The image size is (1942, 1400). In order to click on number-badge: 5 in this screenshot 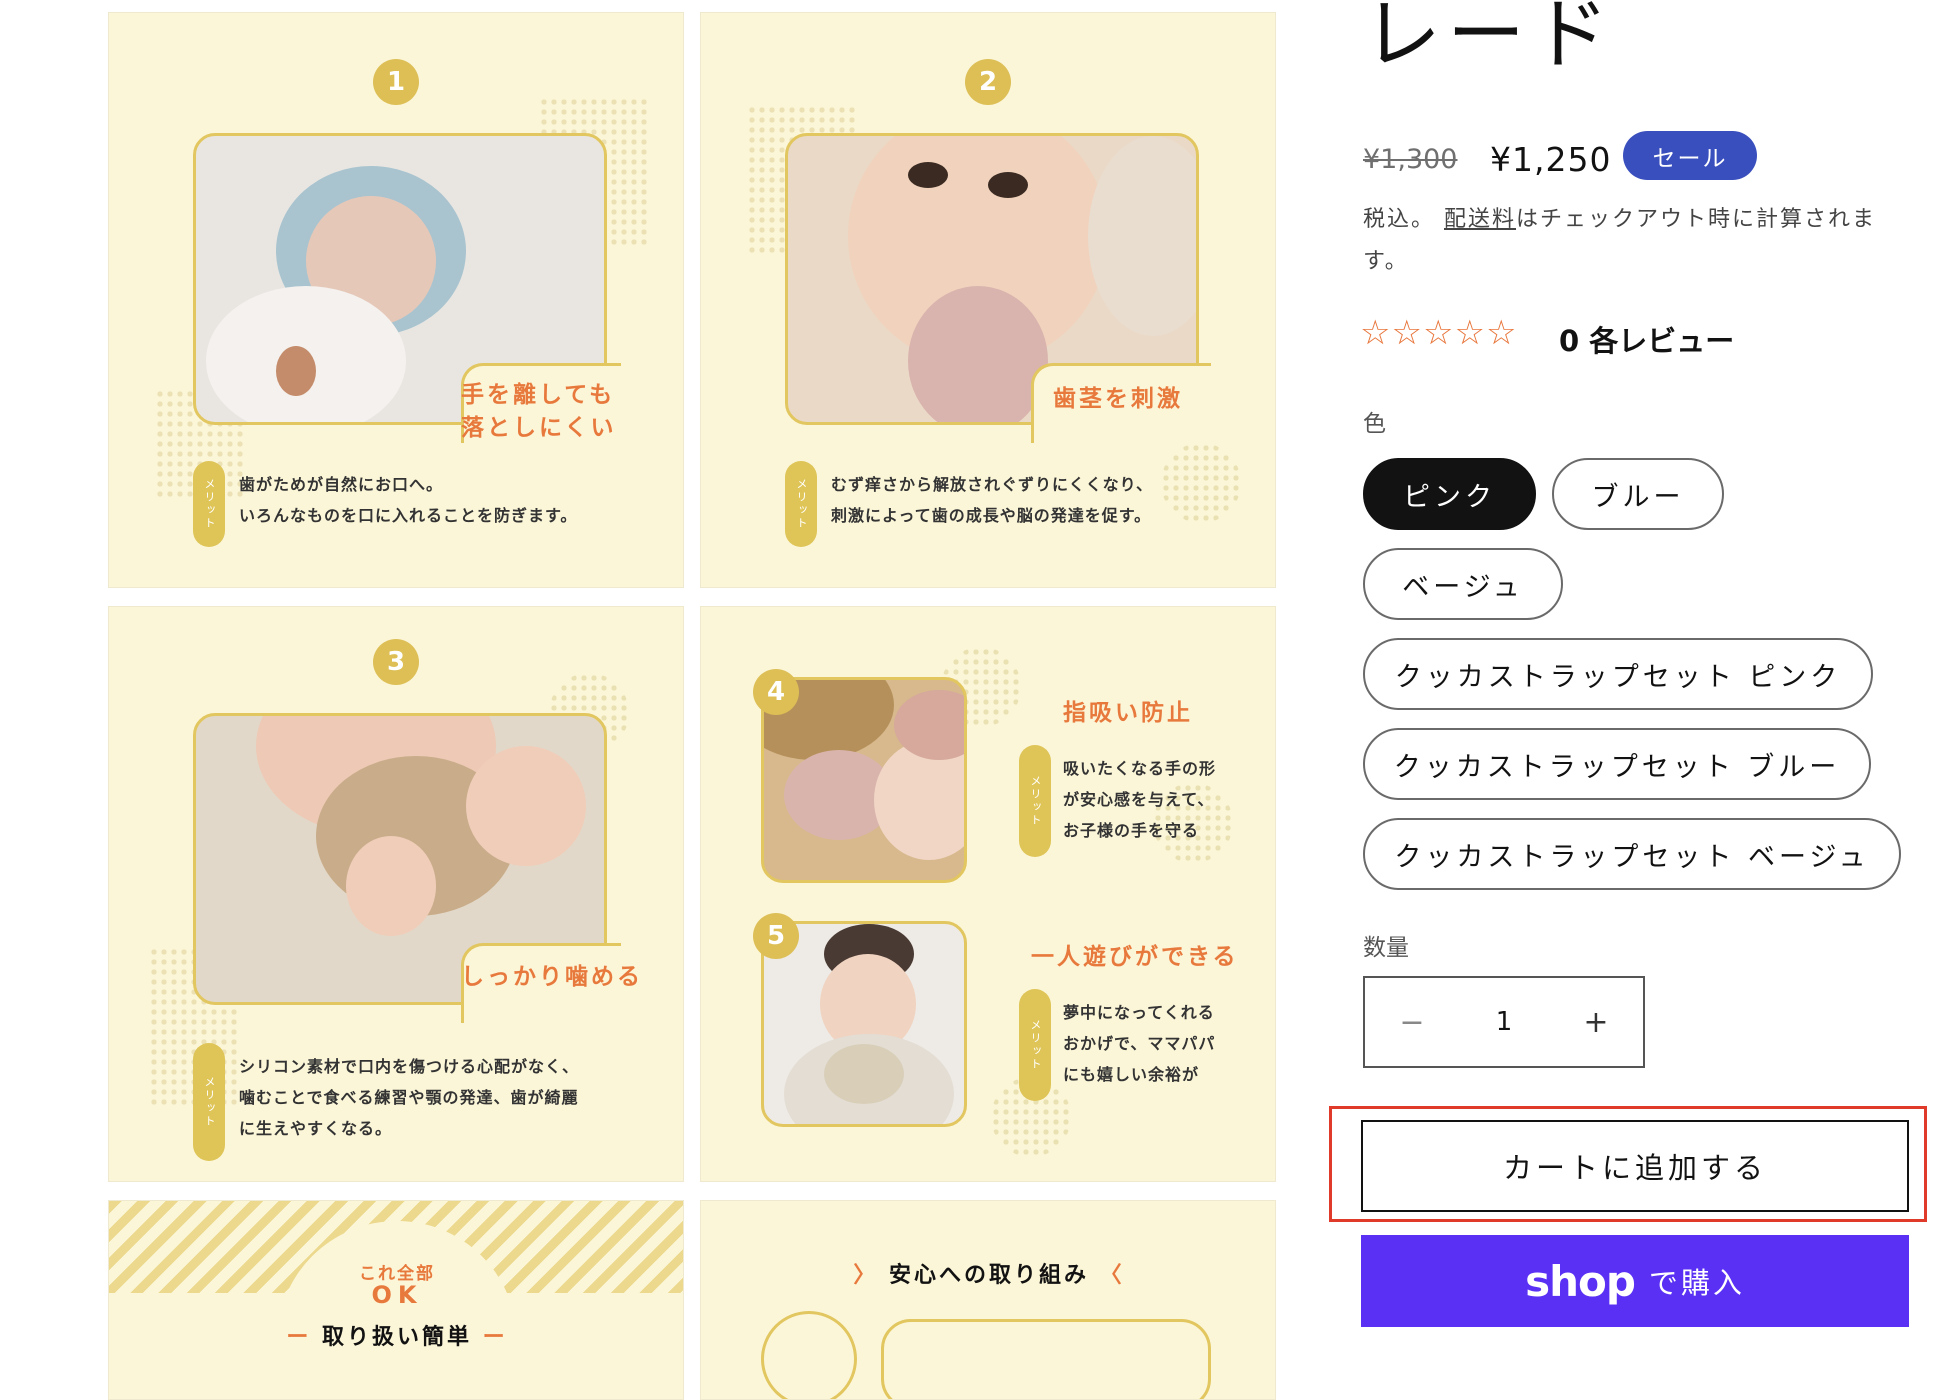, I will do `click(776, 936)`.